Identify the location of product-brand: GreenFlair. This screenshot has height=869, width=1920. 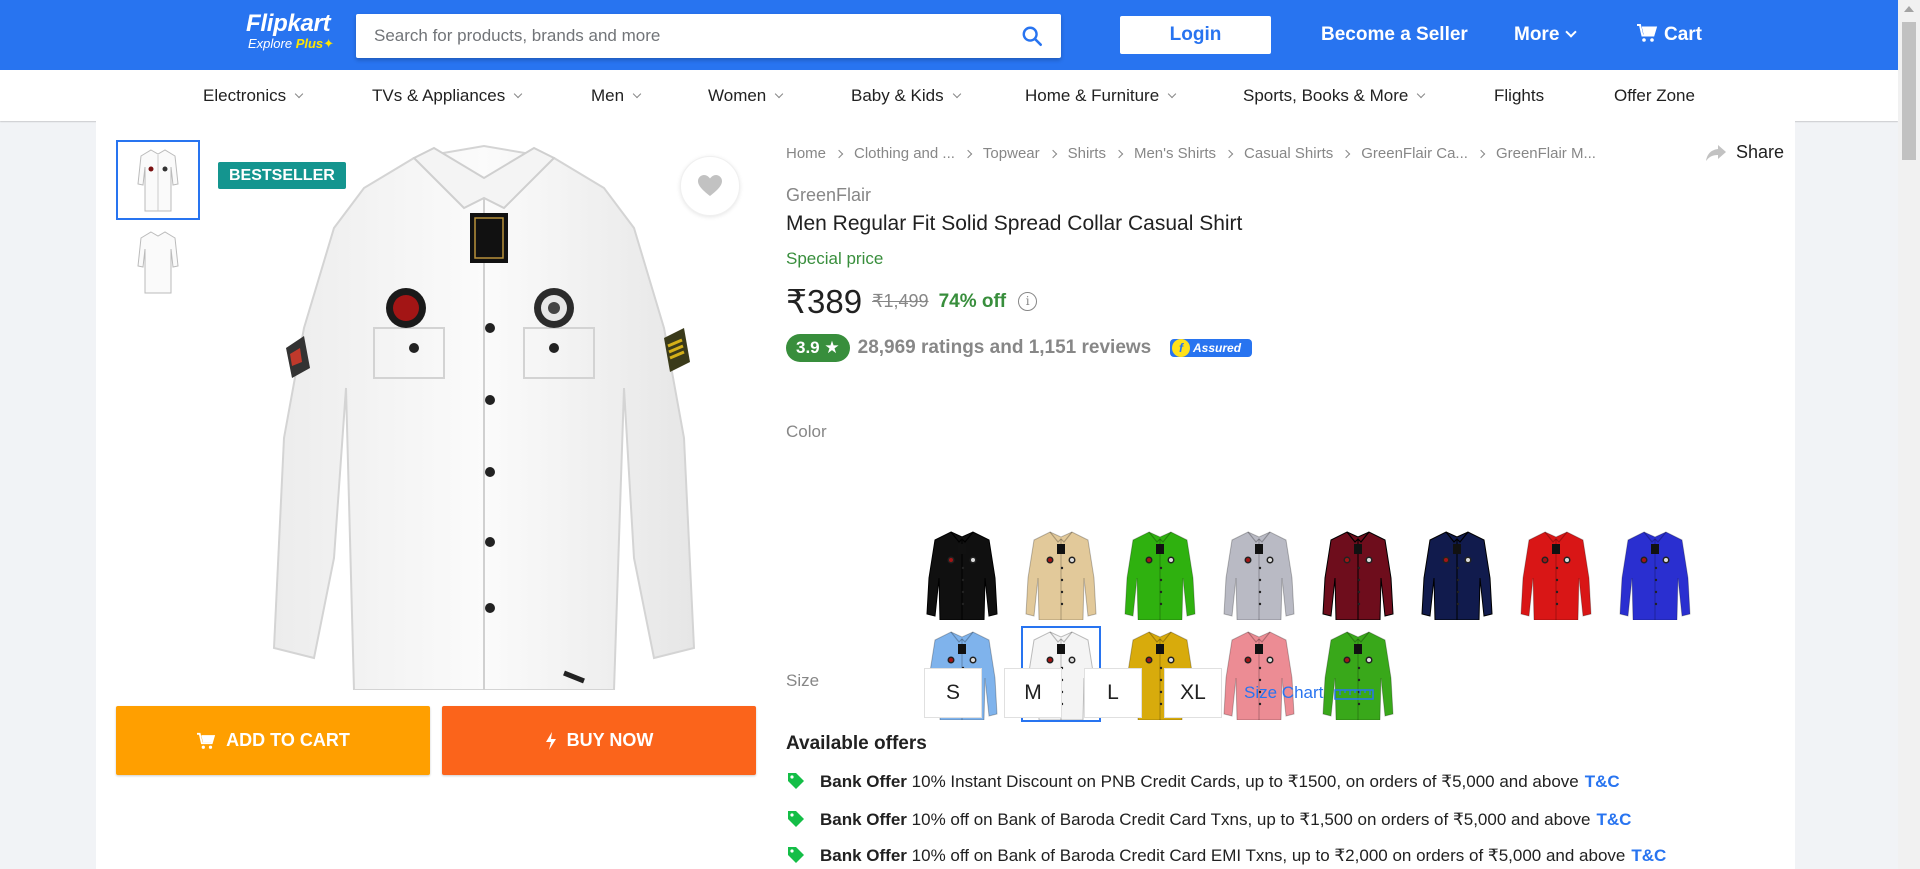
(828, 195).